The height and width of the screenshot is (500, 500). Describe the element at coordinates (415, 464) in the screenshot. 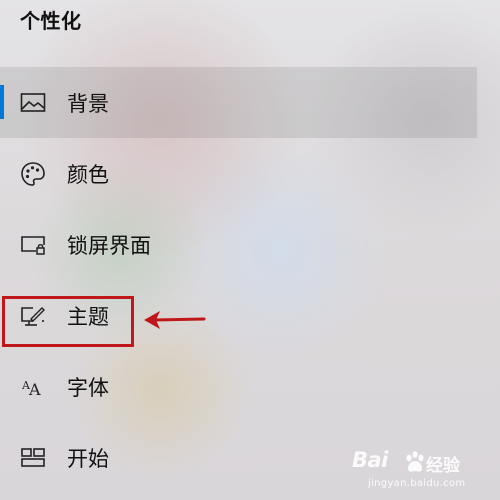

I see `paw-logo-icon` at that location.